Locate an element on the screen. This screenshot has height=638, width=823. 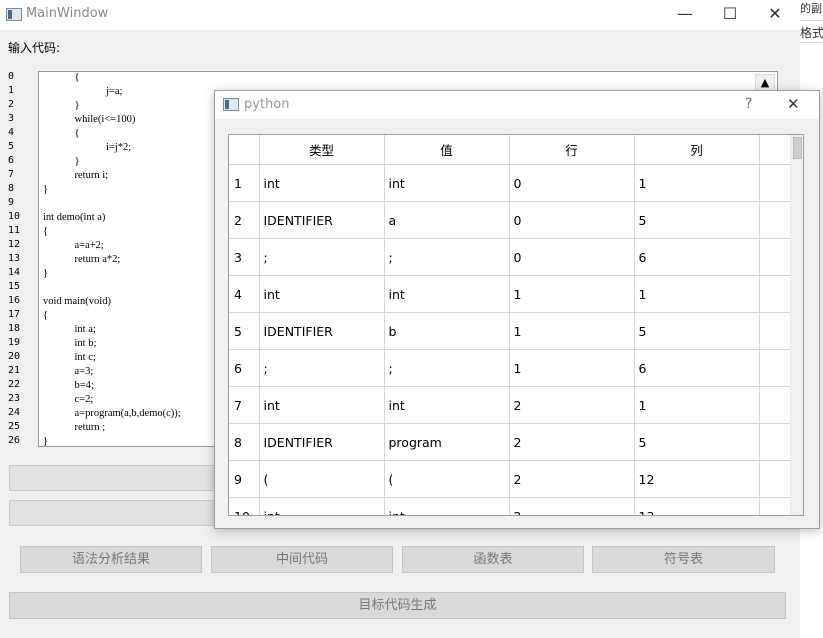
table-row: 6;; 1 6 is located at coordinates (510, 368).